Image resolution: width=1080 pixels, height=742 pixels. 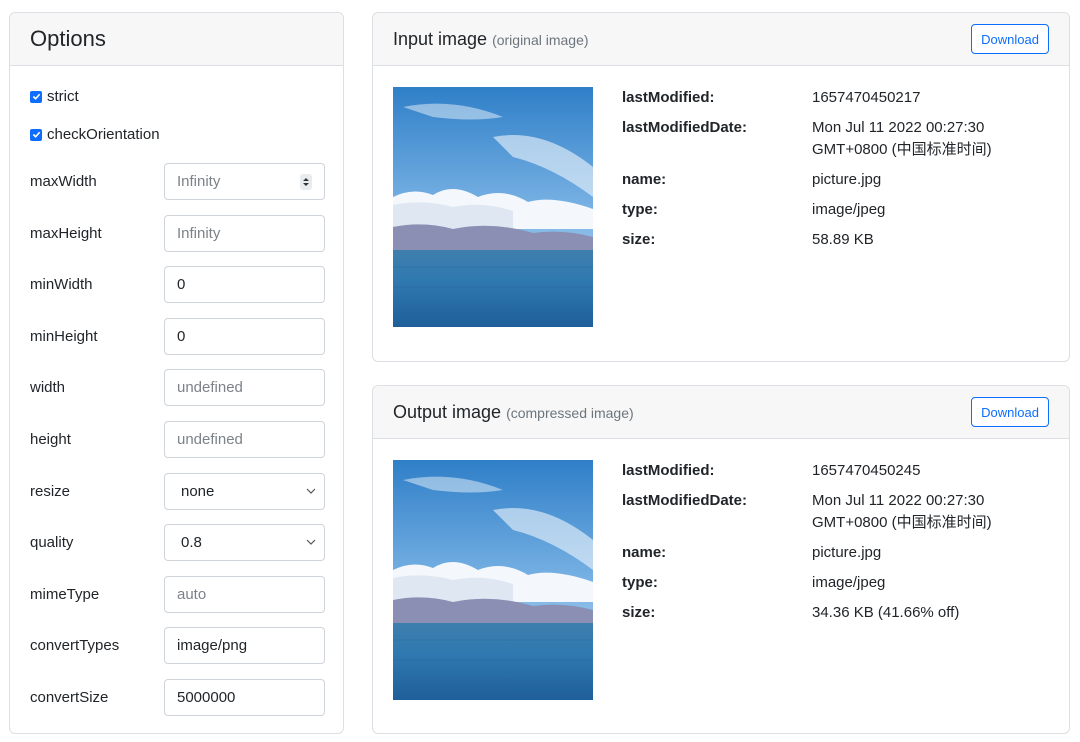 I want to click on min-height-label: minHeight, so click(x=64, y=336).